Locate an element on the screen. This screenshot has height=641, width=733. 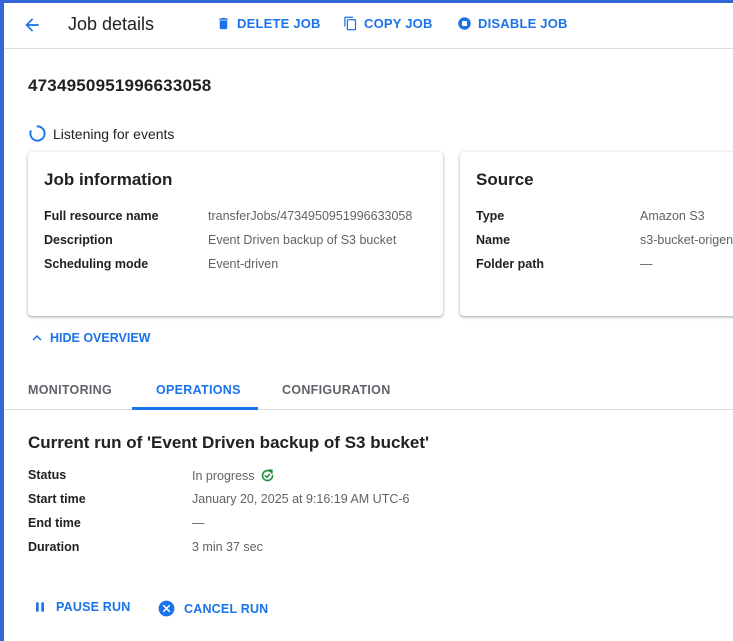
info-label: Description is located at coordinates (78, 240).